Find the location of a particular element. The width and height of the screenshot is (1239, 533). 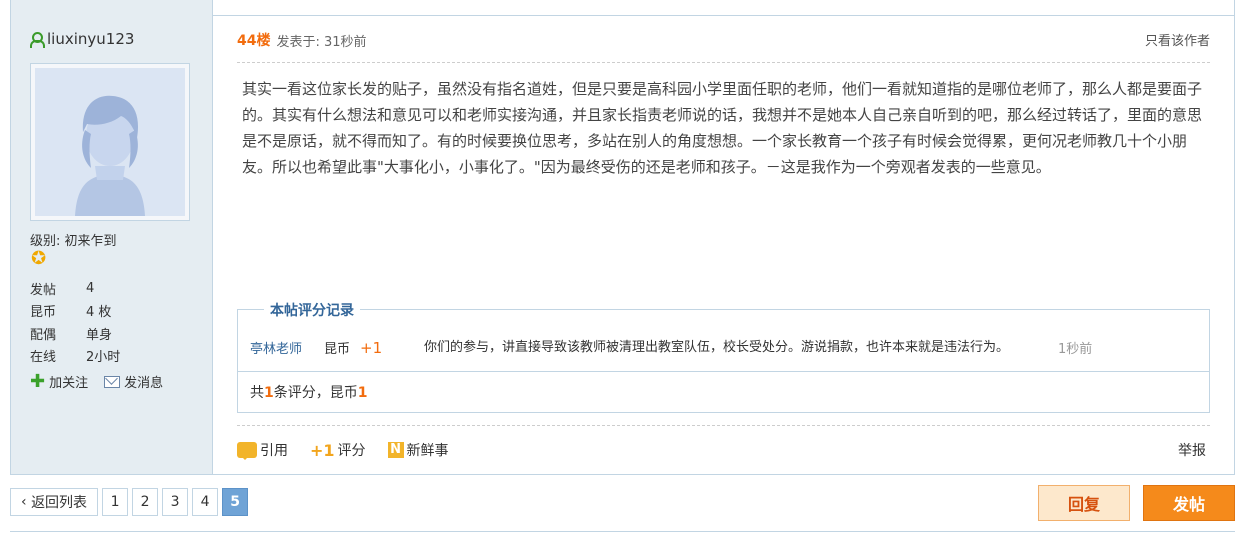

avatar is located at coordinates (110, 142).